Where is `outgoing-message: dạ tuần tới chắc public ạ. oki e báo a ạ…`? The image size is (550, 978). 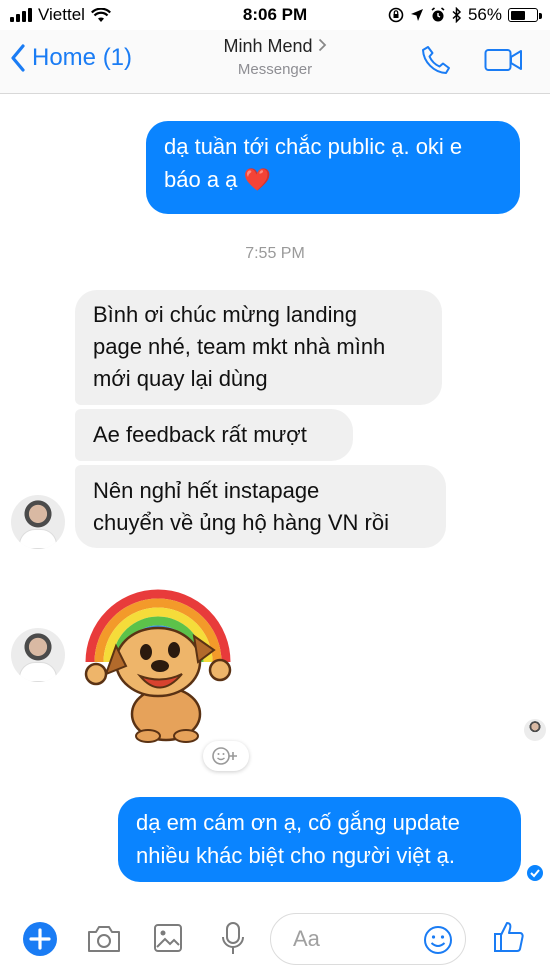
outgoing-message: dạ tuần tới chắc public ạ. oki e báo a ạ… is located at coordinates (333, 167).